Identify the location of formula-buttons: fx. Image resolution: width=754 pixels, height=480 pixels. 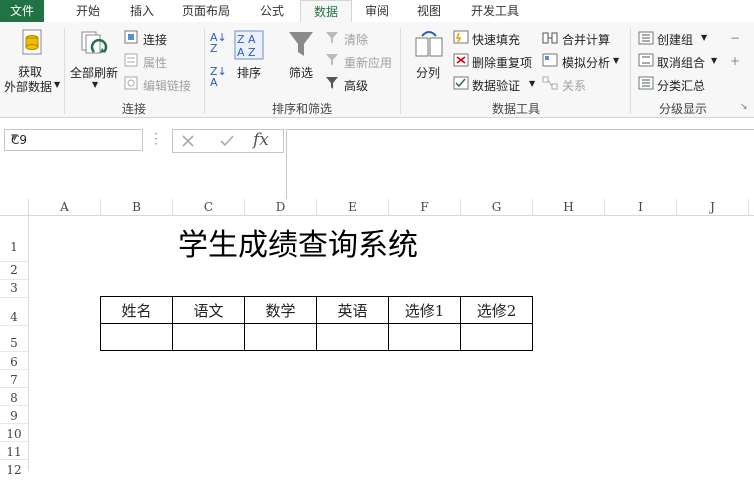
(228, 141).